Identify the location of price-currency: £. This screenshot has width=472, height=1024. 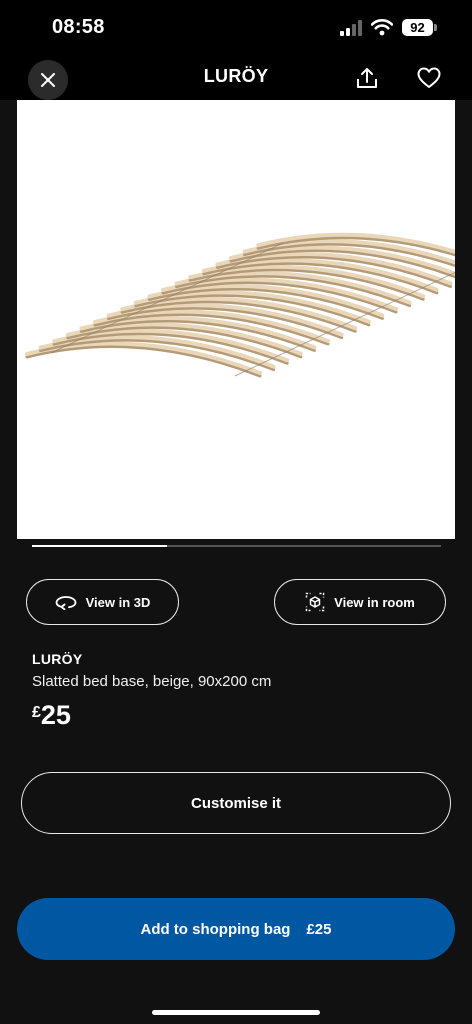
(36, 712).